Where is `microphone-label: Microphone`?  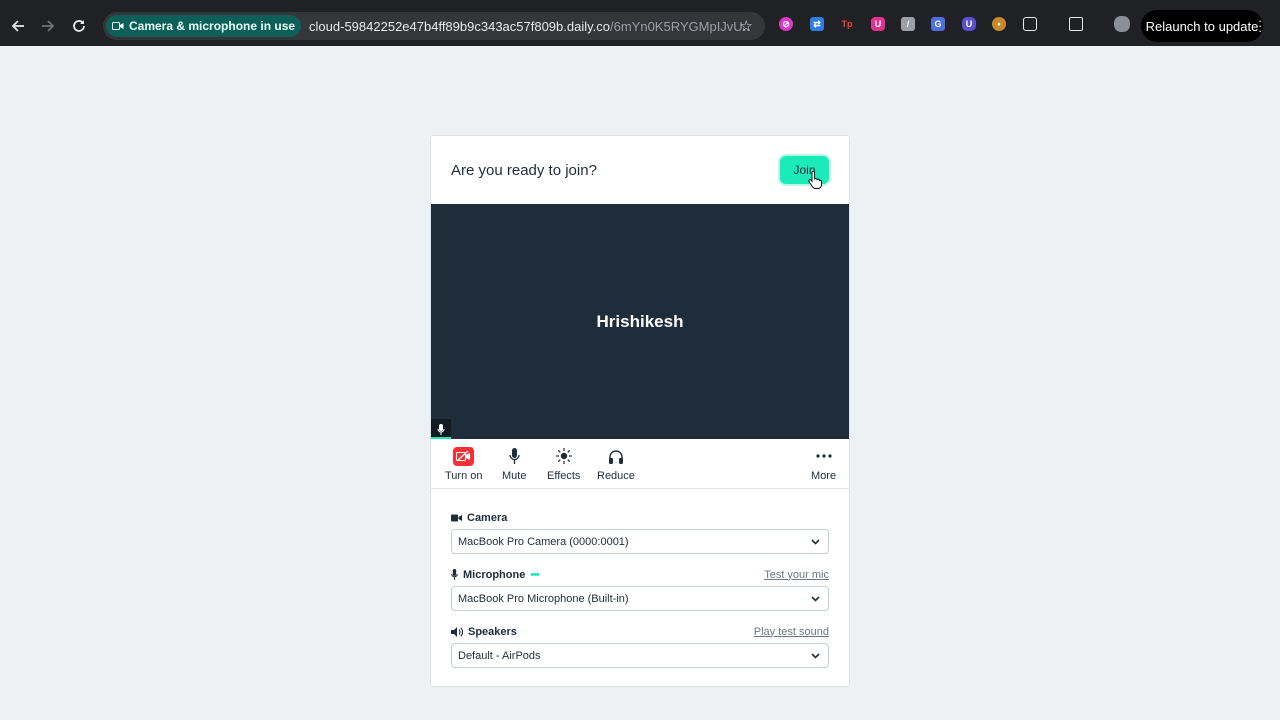 microphone-label: Microphone is located at coordinates (494, 574).